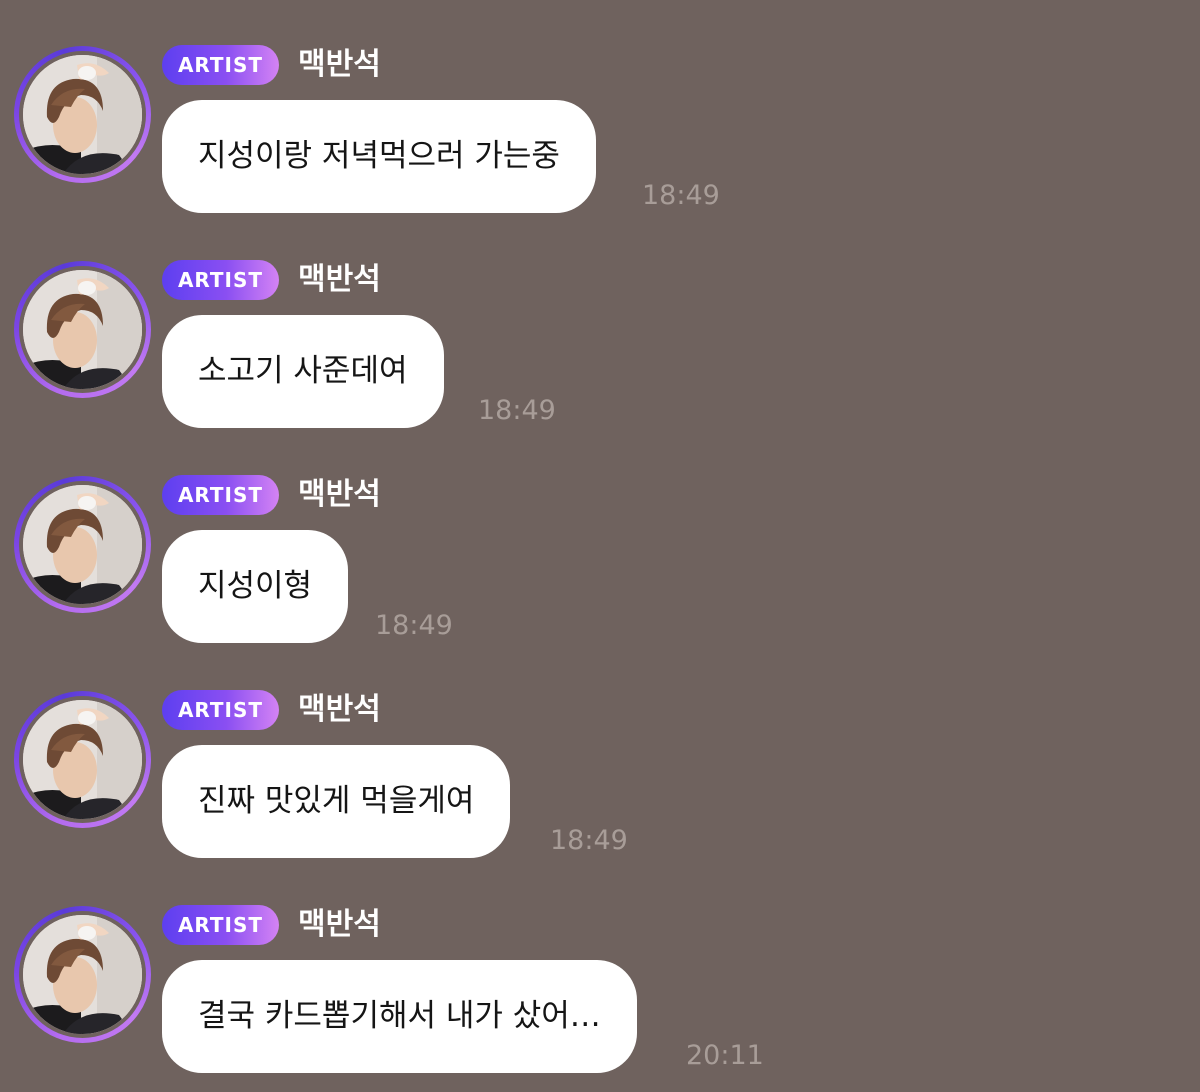  Describe the element at coordinates (255, 586) in the screenshot. I see `message-bubble: 지성이형` at that location.